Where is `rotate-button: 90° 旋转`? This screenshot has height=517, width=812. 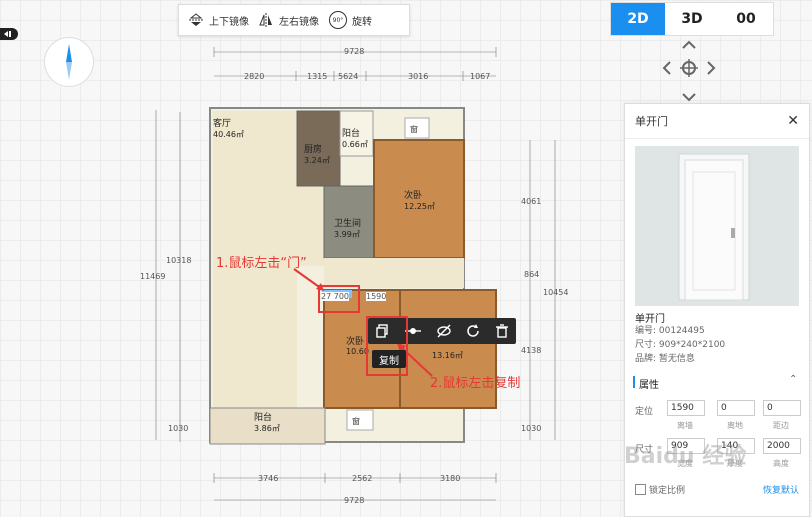
rotate-button: 90° 旋转 is located at coordinates (350, 20).